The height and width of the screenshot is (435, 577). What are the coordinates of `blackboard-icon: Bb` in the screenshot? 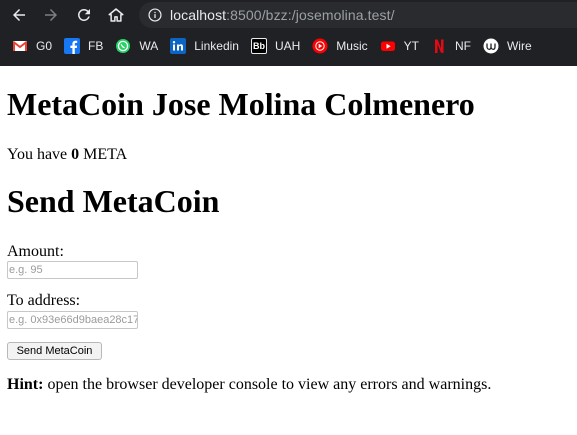 It's located at (258, 46).